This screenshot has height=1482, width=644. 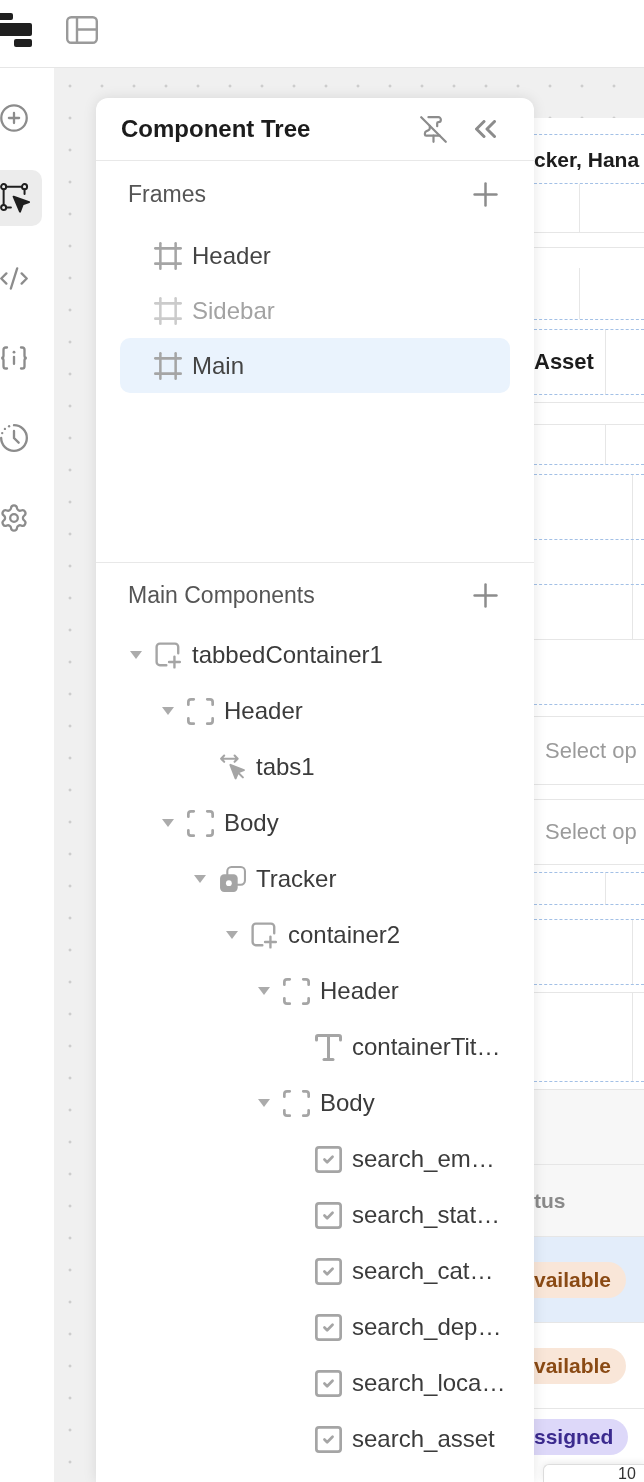 I want to click on section-title: Main Components, so click(x=222, y=595).